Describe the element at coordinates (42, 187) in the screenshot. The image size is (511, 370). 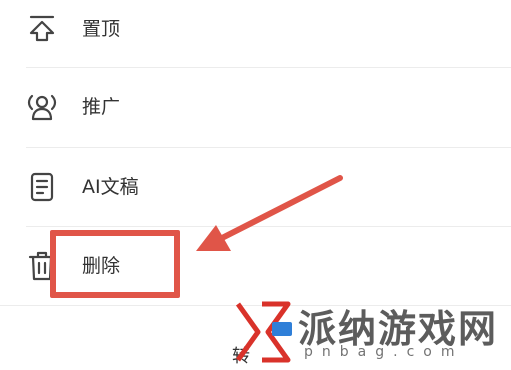
I see `document-icon` at that location.